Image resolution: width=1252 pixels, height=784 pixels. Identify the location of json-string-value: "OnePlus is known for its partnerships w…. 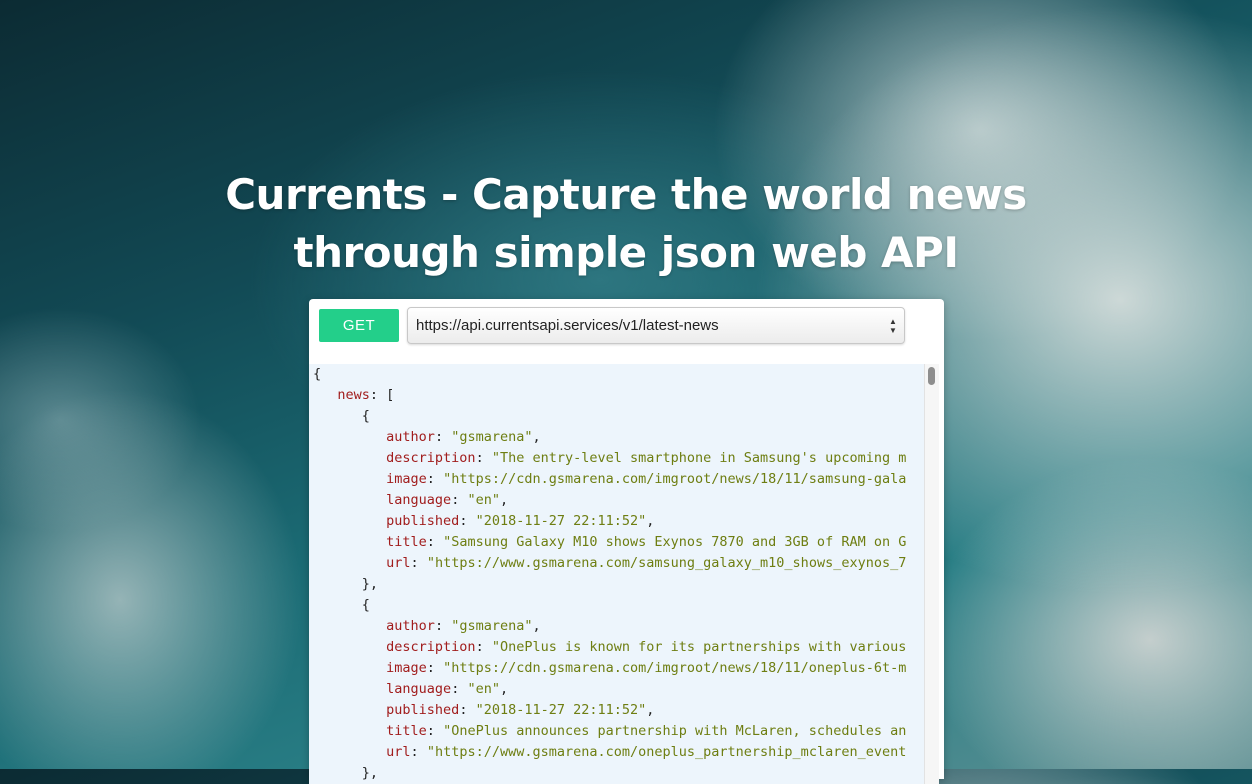
(699, 647).